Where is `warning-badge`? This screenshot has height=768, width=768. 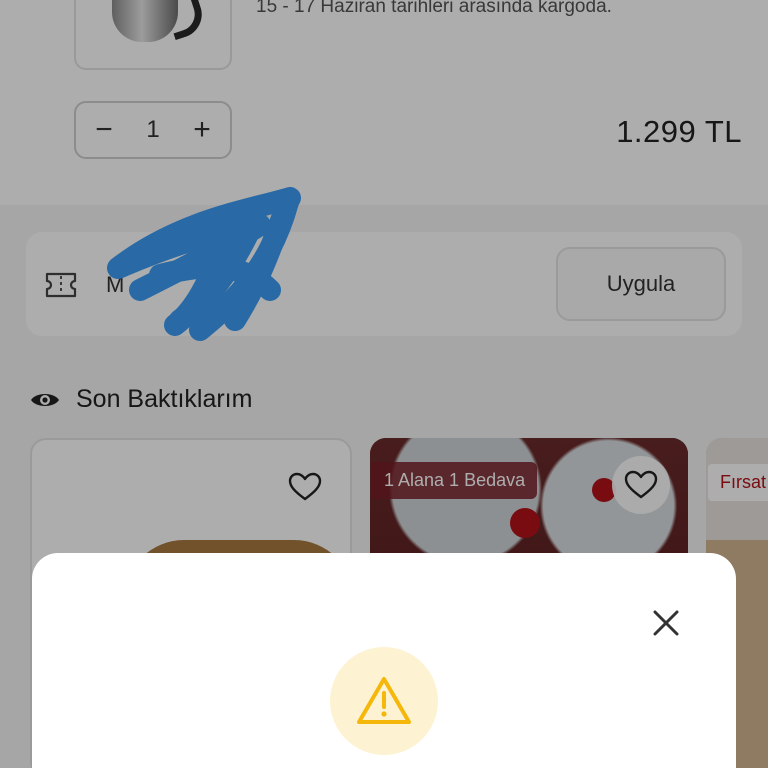 warning-badge is located at coordinates (384, 701).